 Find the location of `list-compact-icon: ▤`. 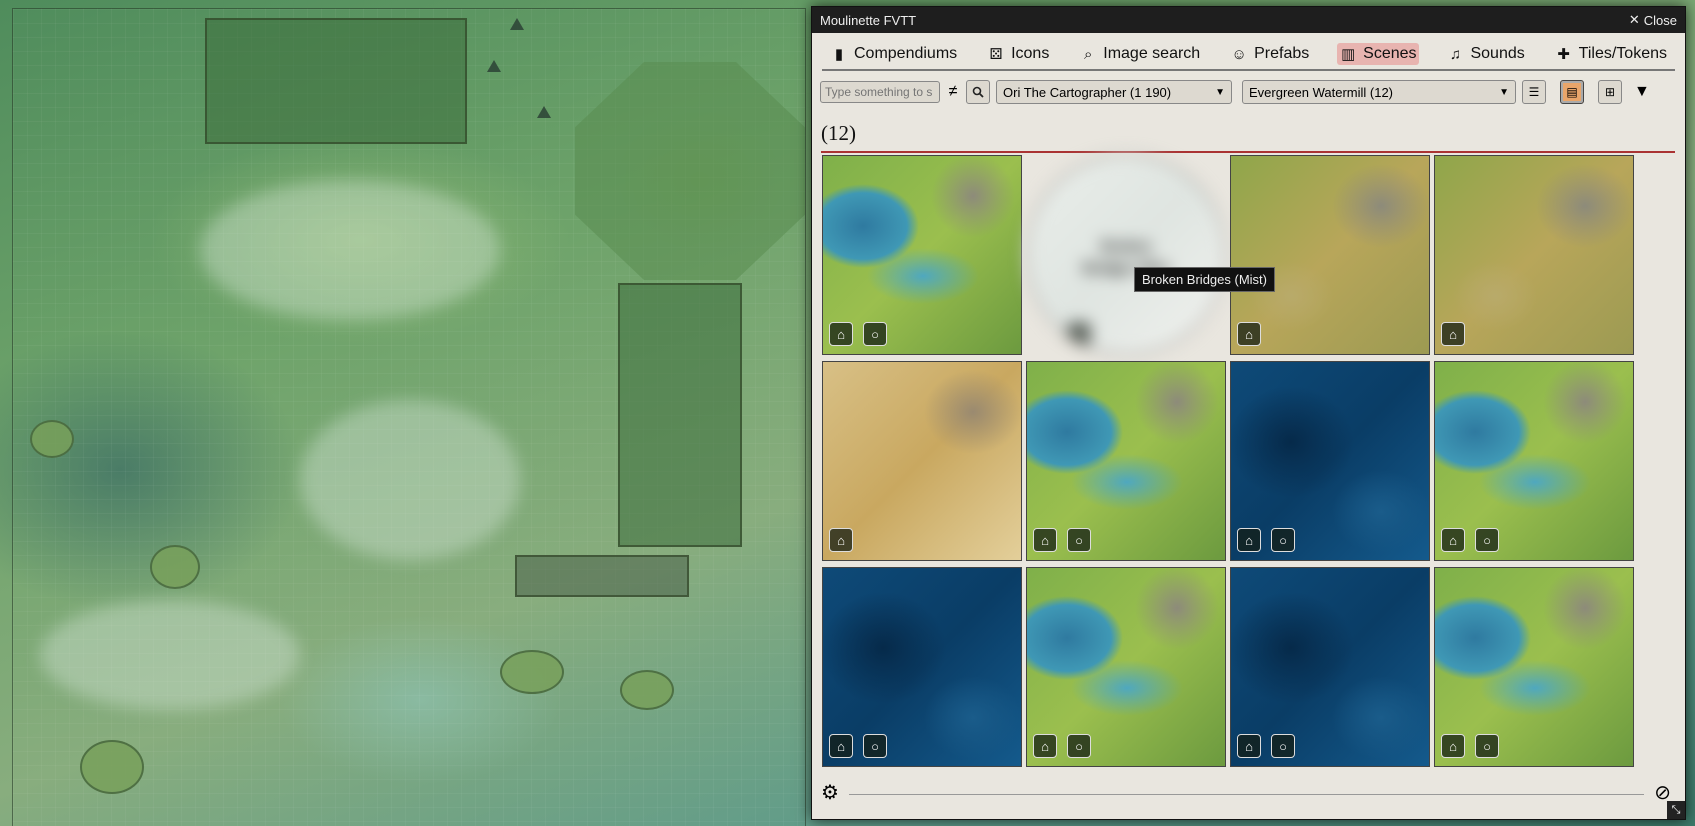

list-compact-icon: ▤ is located at coordinates (1572, 92).